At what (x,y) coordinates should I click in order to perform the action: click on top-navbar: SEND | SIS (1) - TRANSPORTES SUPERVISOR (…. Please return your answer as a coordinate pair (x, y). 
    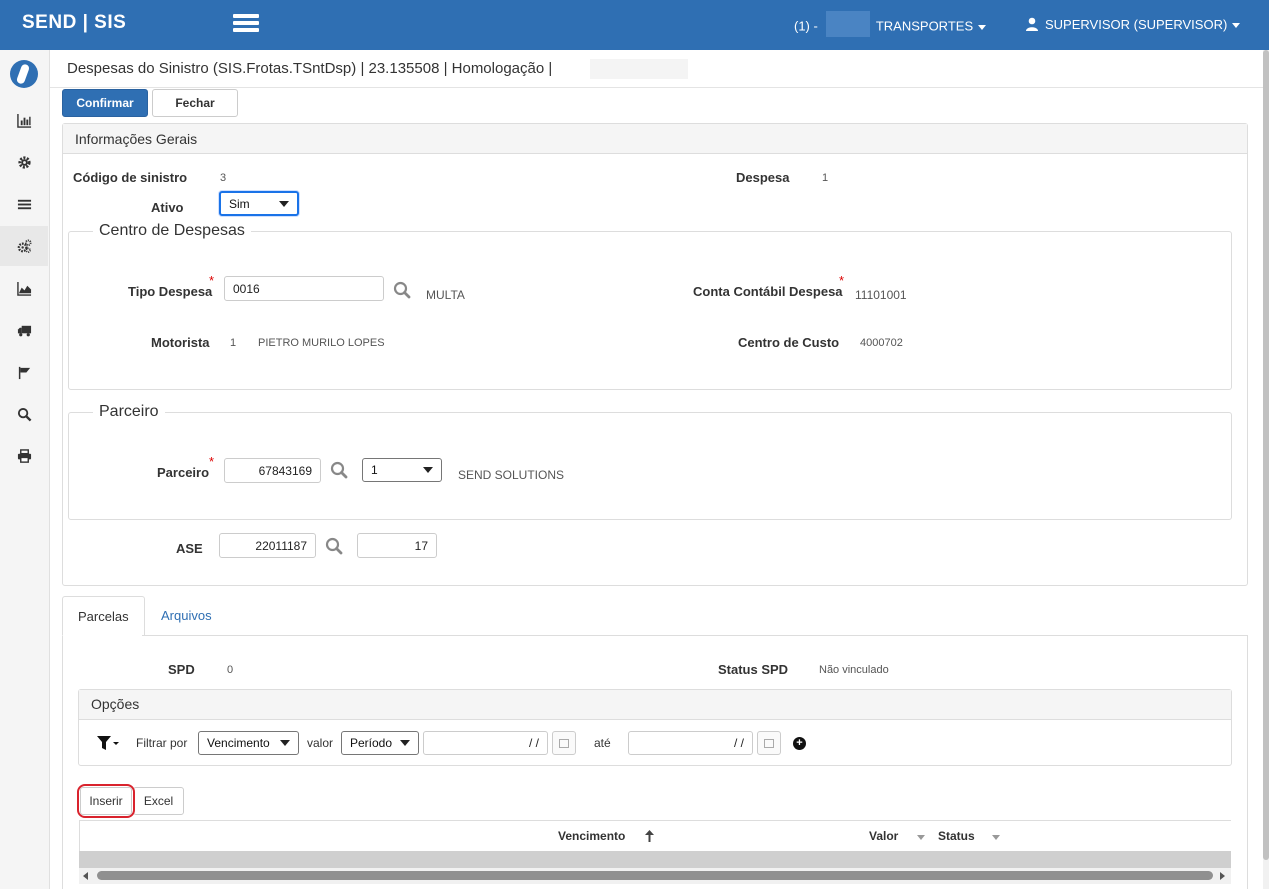
    Looking at the image, I should click on (634, 25).